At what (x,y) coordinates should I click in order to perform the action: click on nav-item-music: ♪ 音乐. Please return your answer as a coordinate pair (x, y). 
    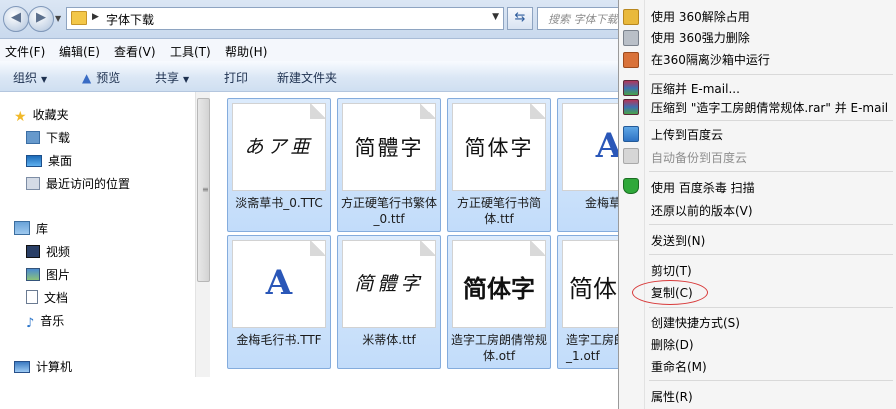
    Looking at the image, I should click on (45, 322).